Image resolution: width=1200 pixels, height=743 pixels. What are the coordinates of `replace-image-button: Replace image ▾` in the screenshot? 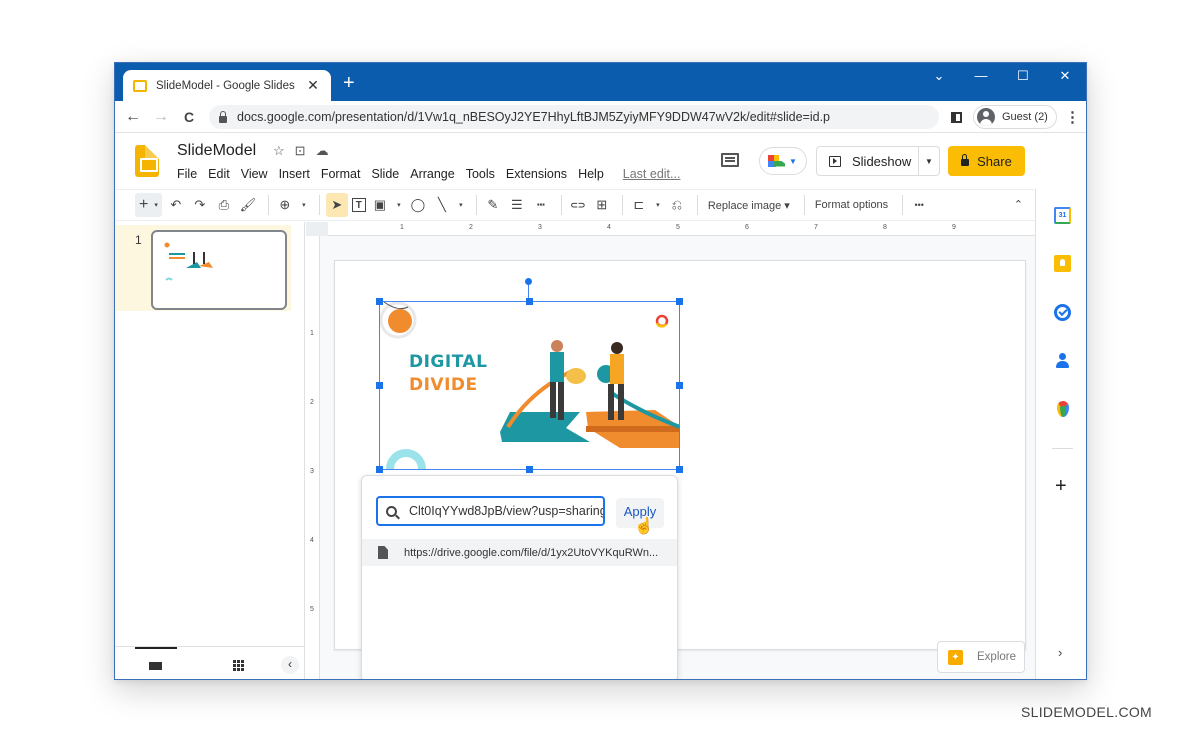 It's located at (749, 205).